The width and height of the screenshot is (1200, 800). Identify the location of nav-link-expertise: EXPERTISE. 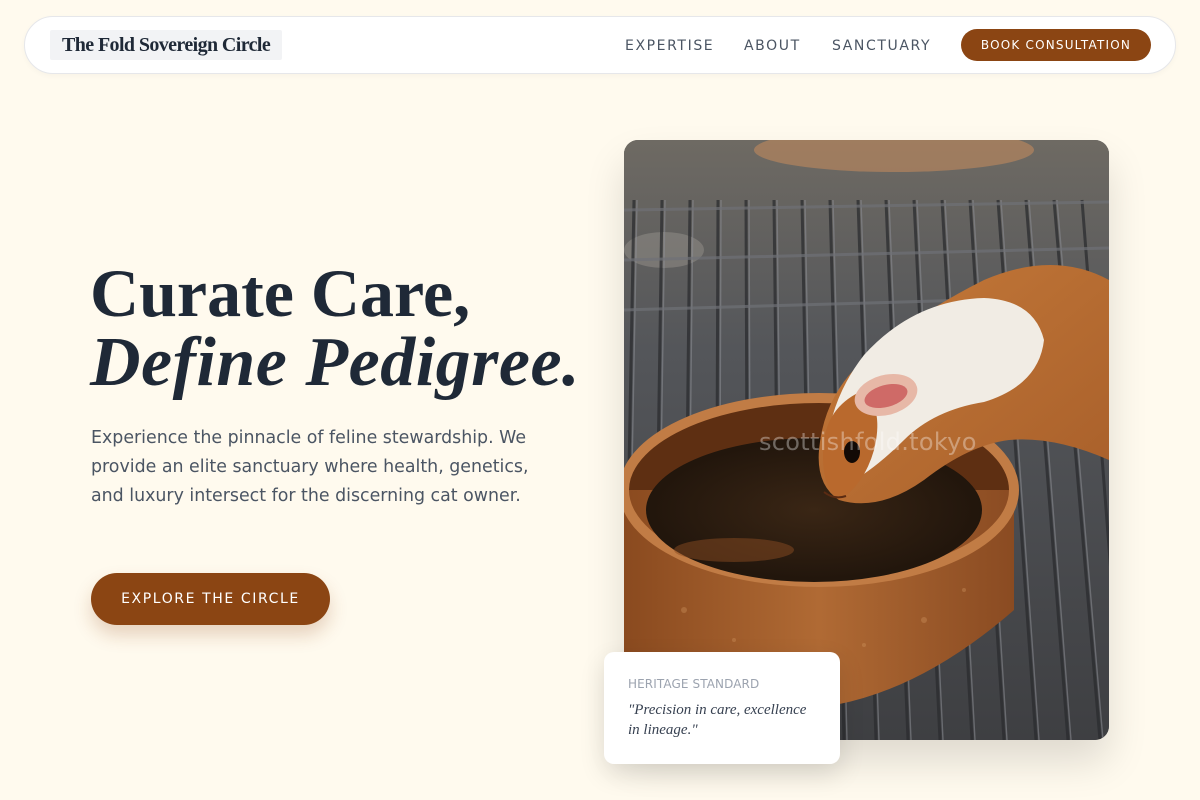
(669, 46).